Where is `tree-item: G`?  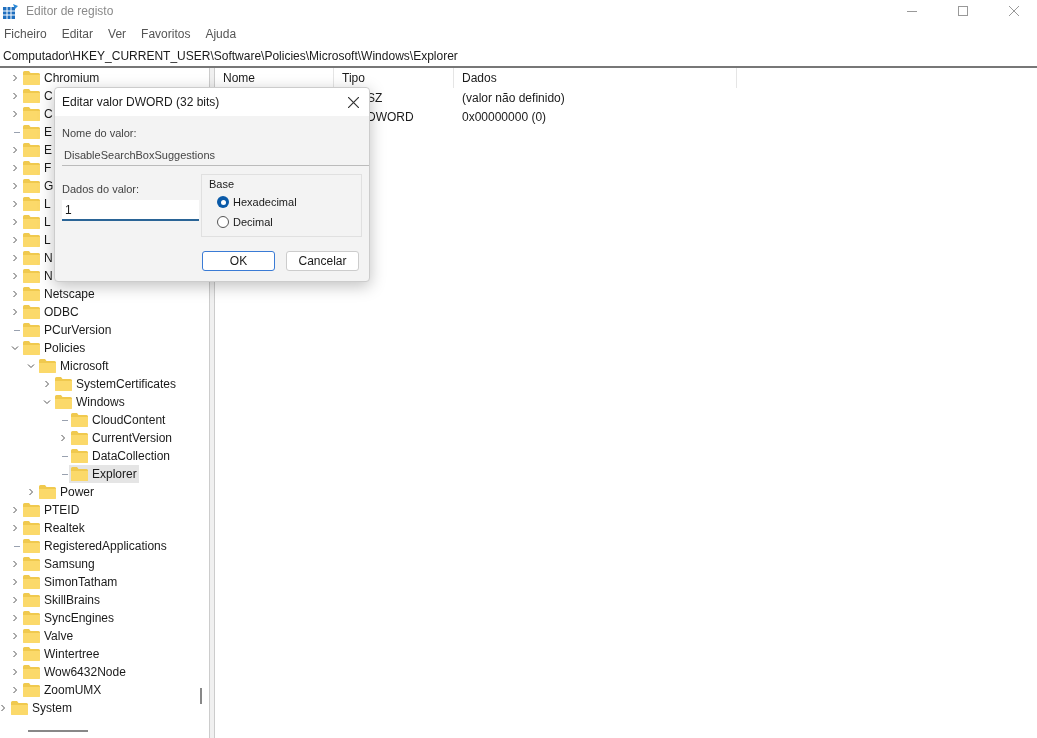 tree-item: G is located at coordinates (38, 186).